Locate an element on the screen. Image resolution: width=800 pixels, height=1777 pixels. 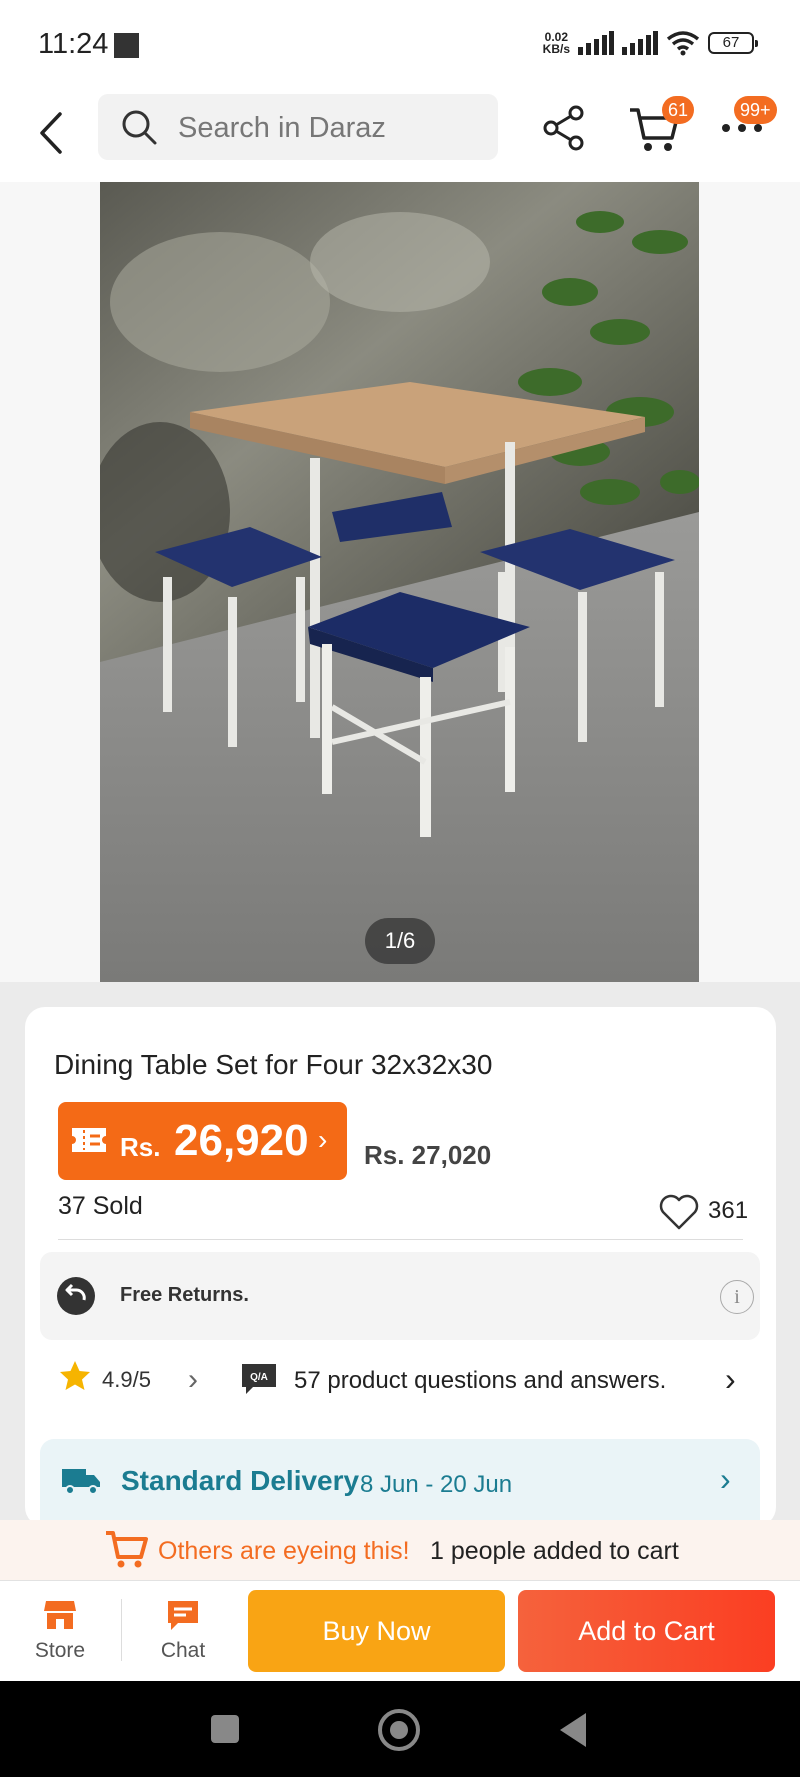
chat-icon is located at coordinates (183, 1615).